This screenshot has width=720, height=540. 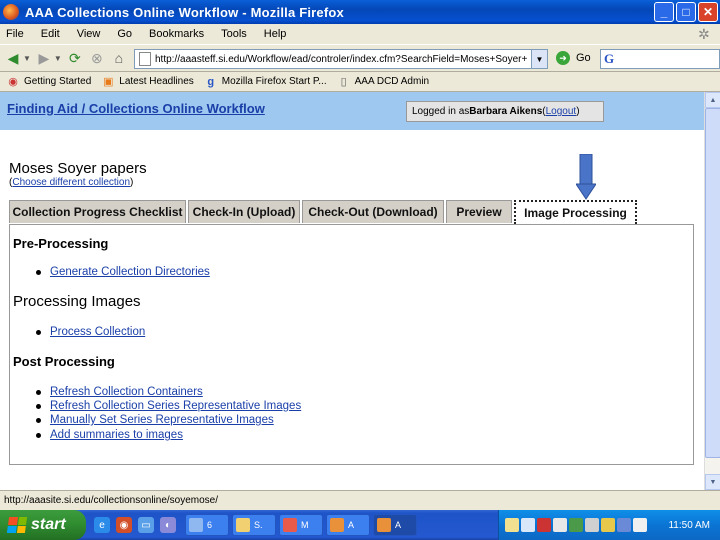 I want to click on window-controls: _ □ ✕, so click(x=686, y=12).